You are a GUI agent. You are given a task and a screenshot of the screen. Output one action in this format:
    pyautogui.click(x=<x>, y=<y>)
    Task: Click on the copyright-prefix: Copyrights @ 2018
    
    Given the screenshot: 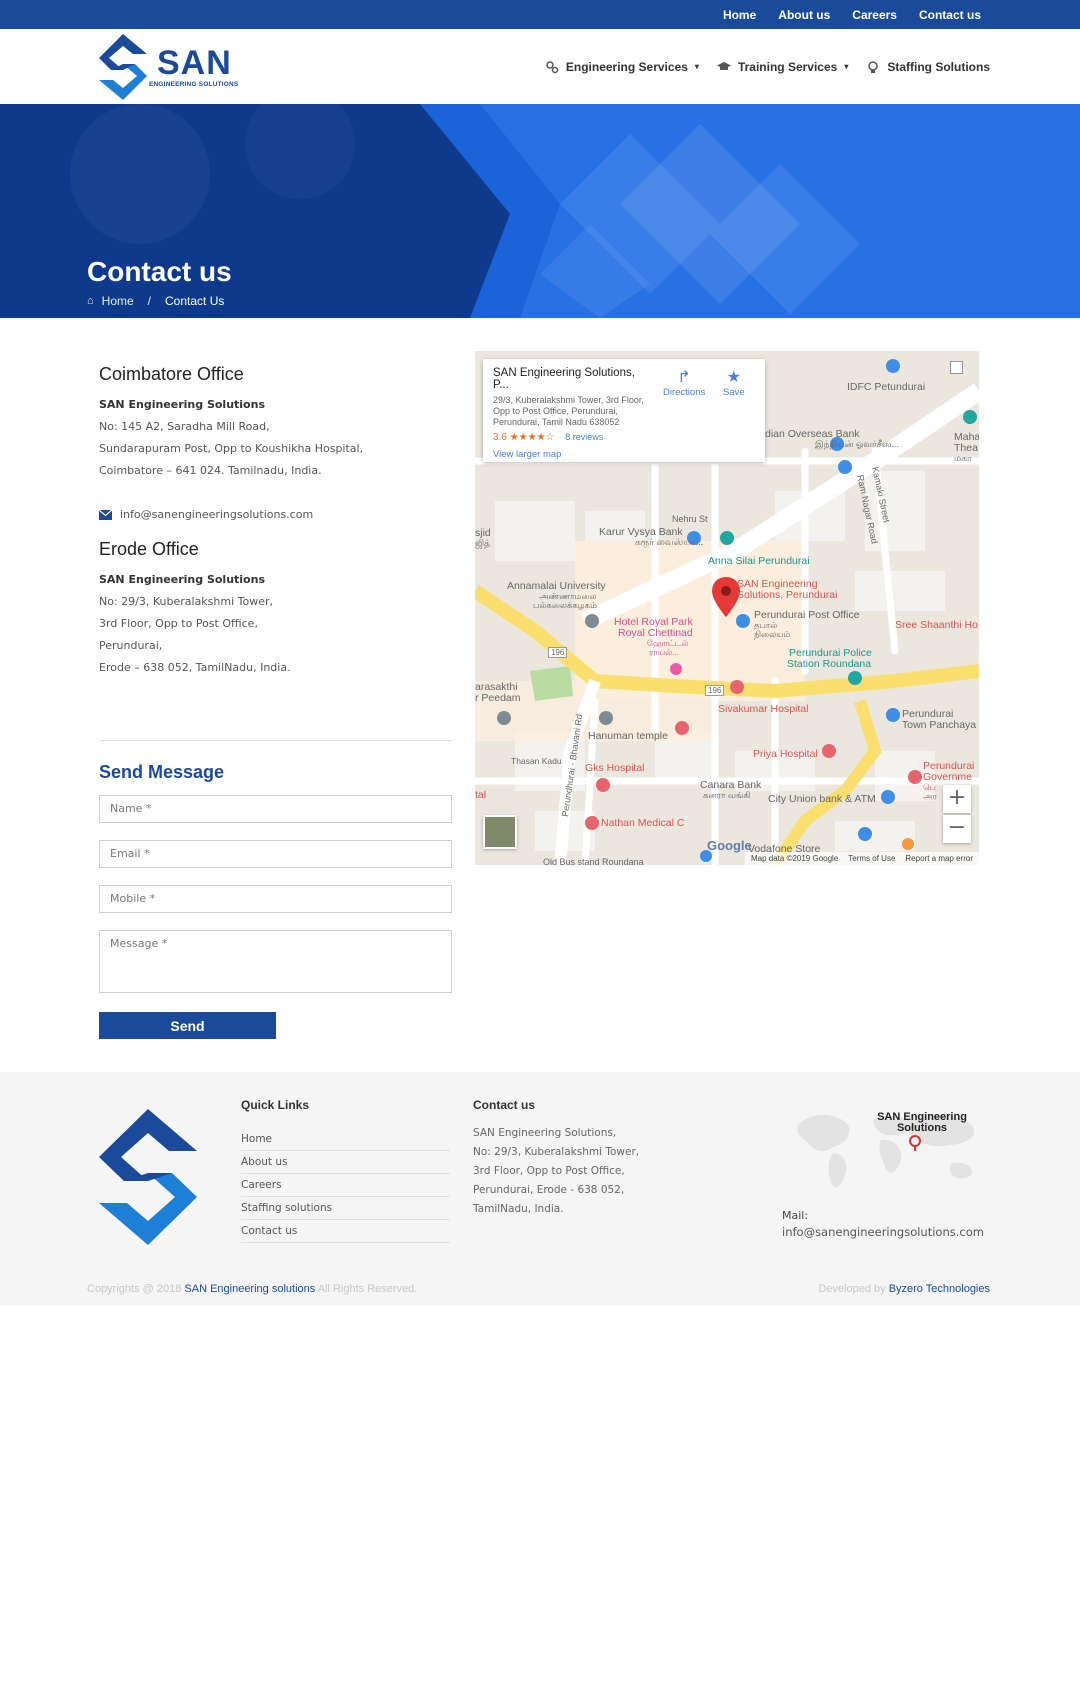 What is the action you would take?
    pyautogui.click(x=134, y=1289)
    